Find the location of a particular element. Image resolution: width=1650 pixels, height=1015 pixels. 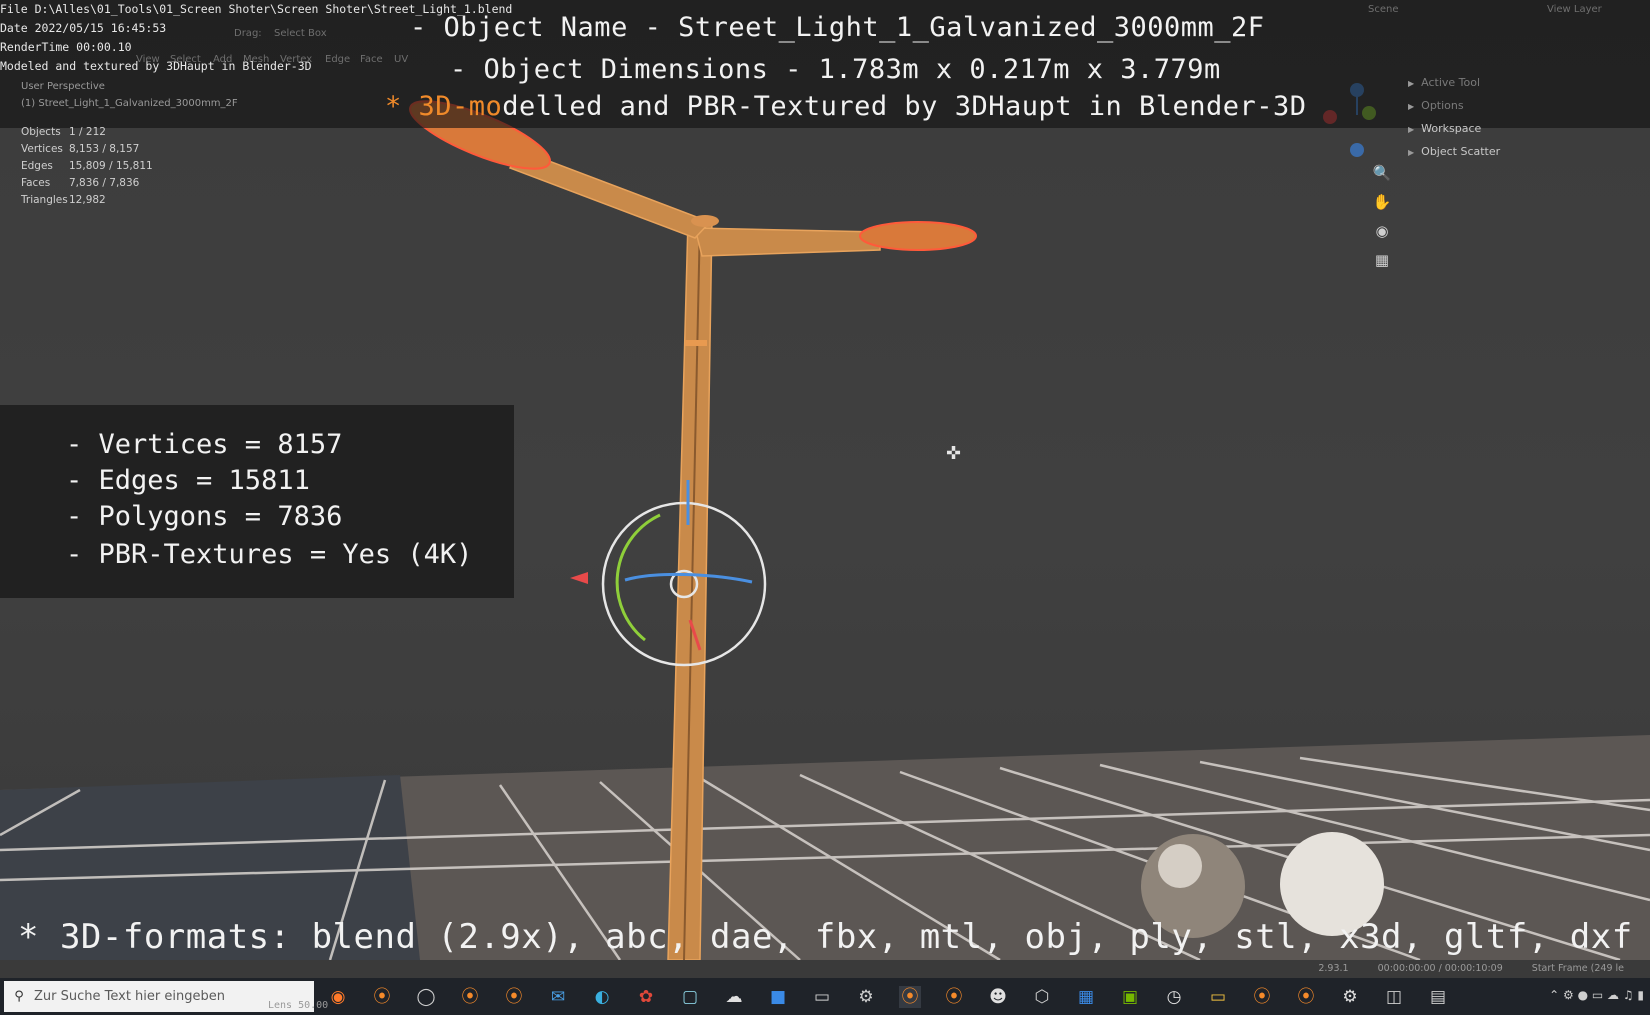

perspective-label: User Perspective is located at coordinates (63, 86).